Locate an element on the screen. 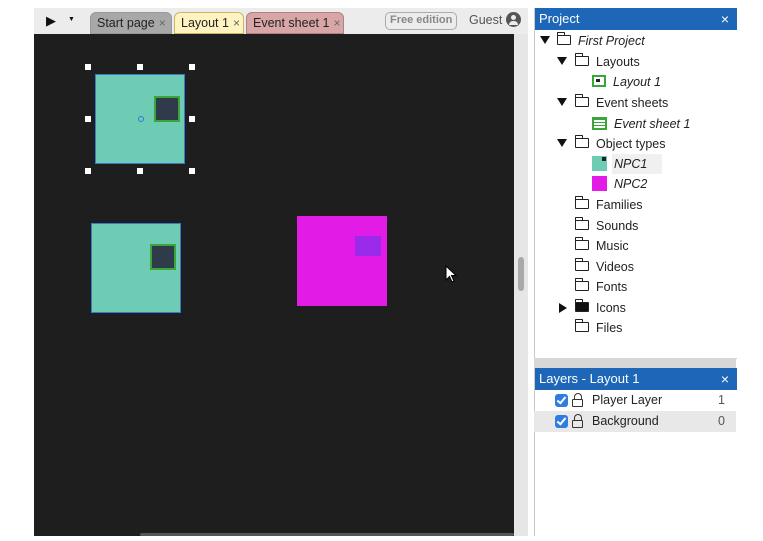 This screenshot has width=763, height=541. panel-title: Project is located at coordinates (559, 18).